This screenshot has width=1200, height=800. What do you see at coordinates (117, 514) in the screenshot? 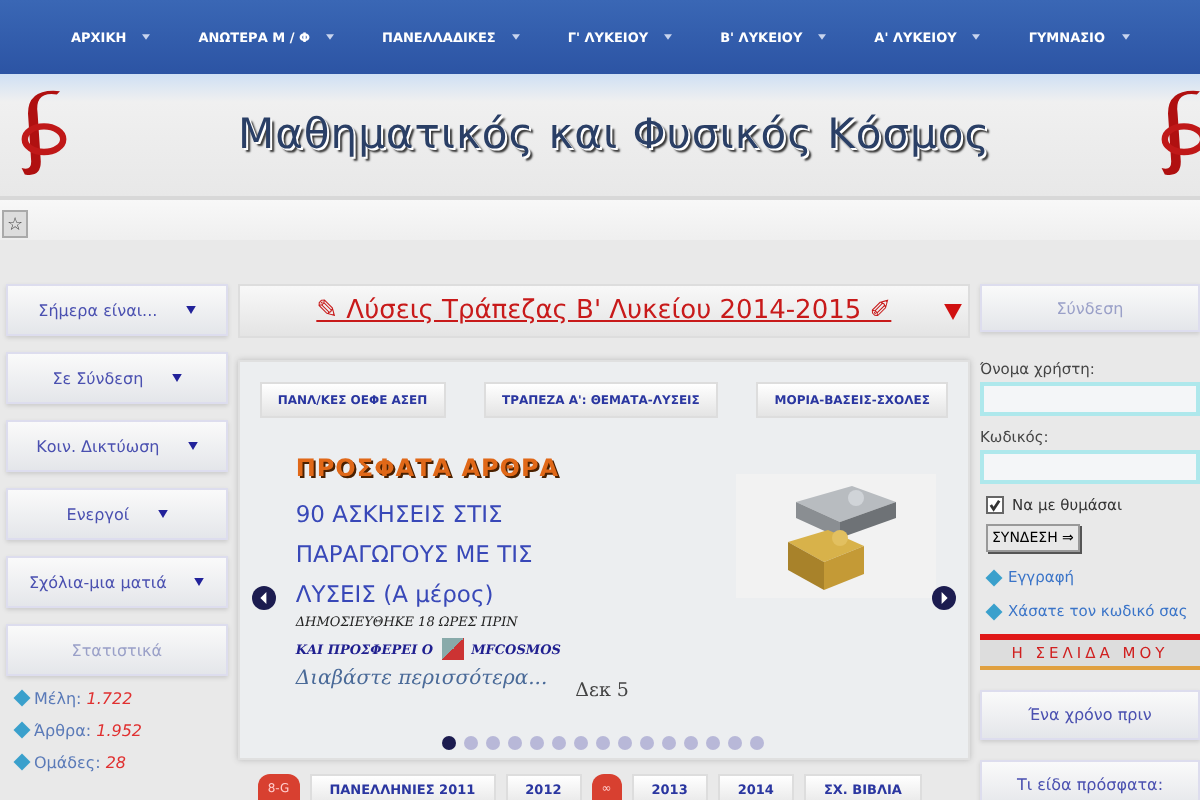
I see `sidebar-dropdown: Ενεργοί` at bounding box center [117, 514].